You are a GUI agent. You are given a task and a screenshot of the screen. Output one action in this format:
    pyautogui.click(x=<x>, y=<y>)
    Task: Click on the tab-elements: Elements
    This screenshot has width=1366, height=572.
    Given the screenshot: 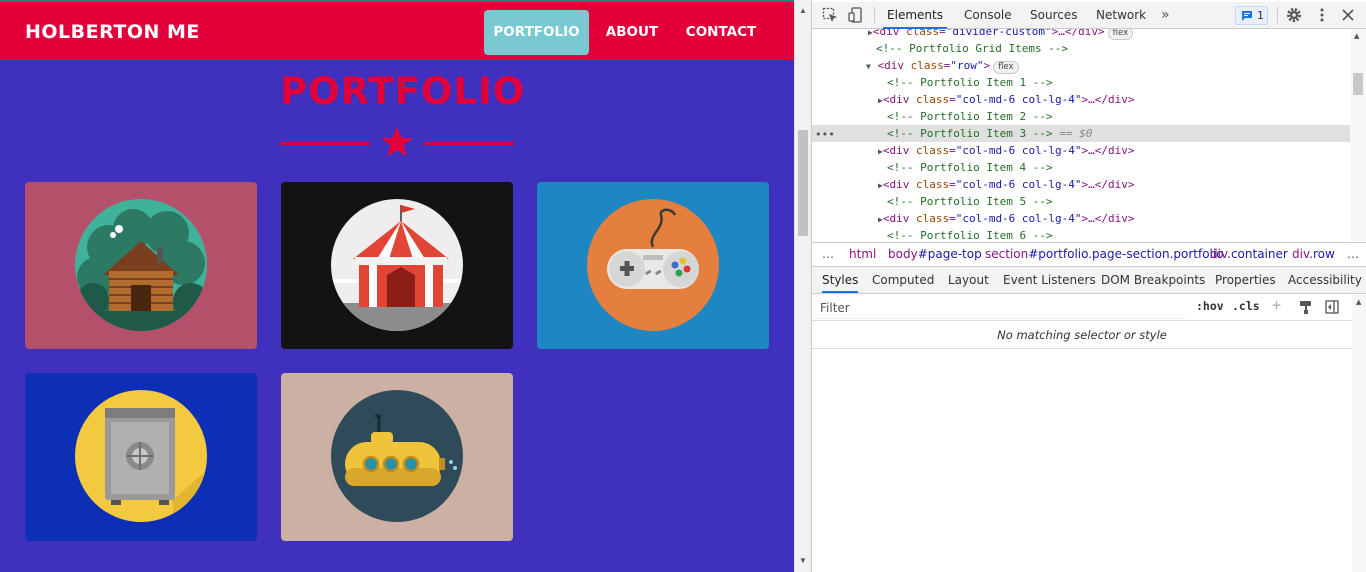 What is the action you would take?
    pyautogui.click(x=915, y=15)
    